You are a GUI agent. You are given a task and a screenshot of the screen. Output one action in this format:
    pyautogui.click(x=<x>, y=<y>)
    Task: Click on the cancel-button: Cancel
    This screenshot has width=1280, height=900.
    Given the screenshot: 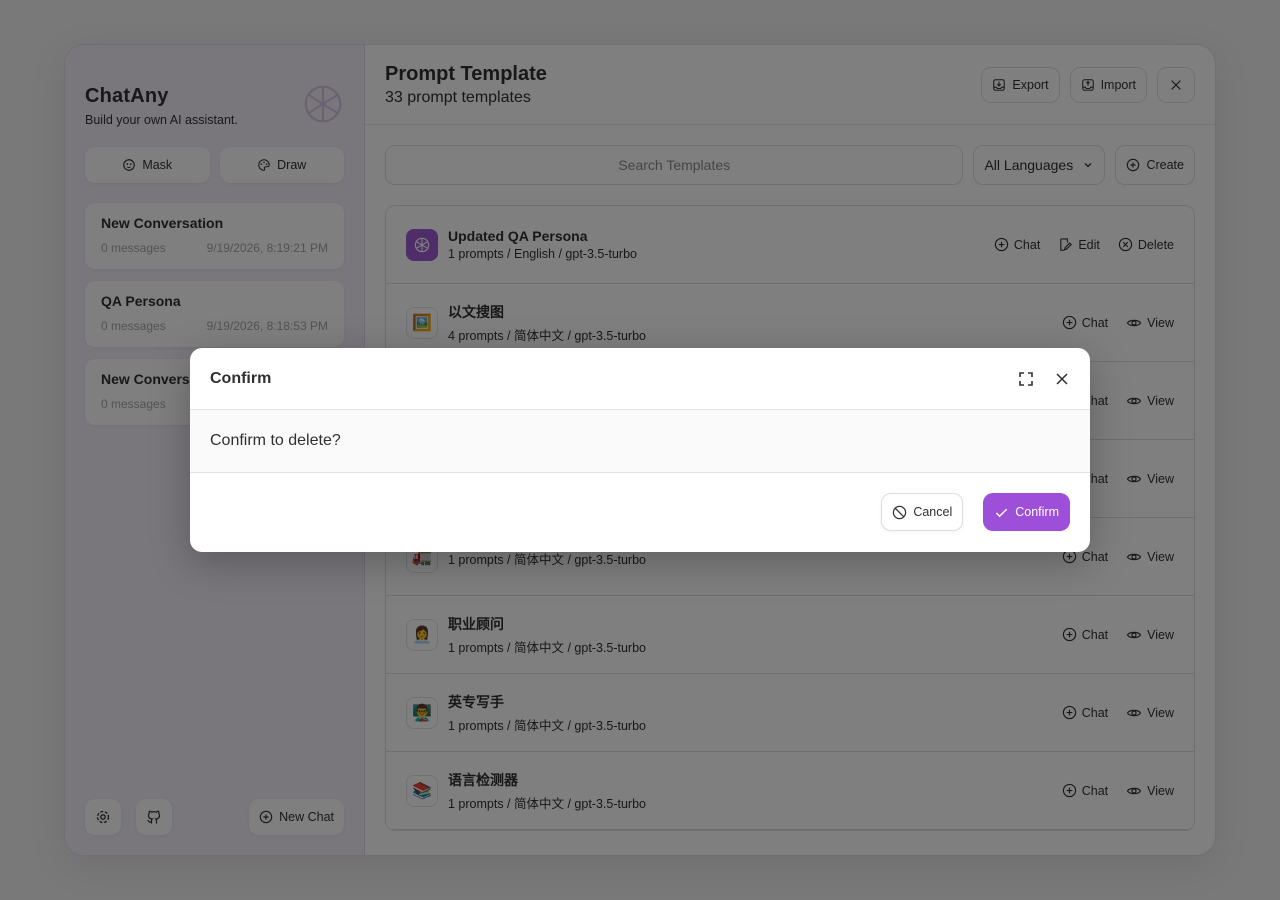 What is the action you would take?
    pyautogui.click(x=922, y=512)
    